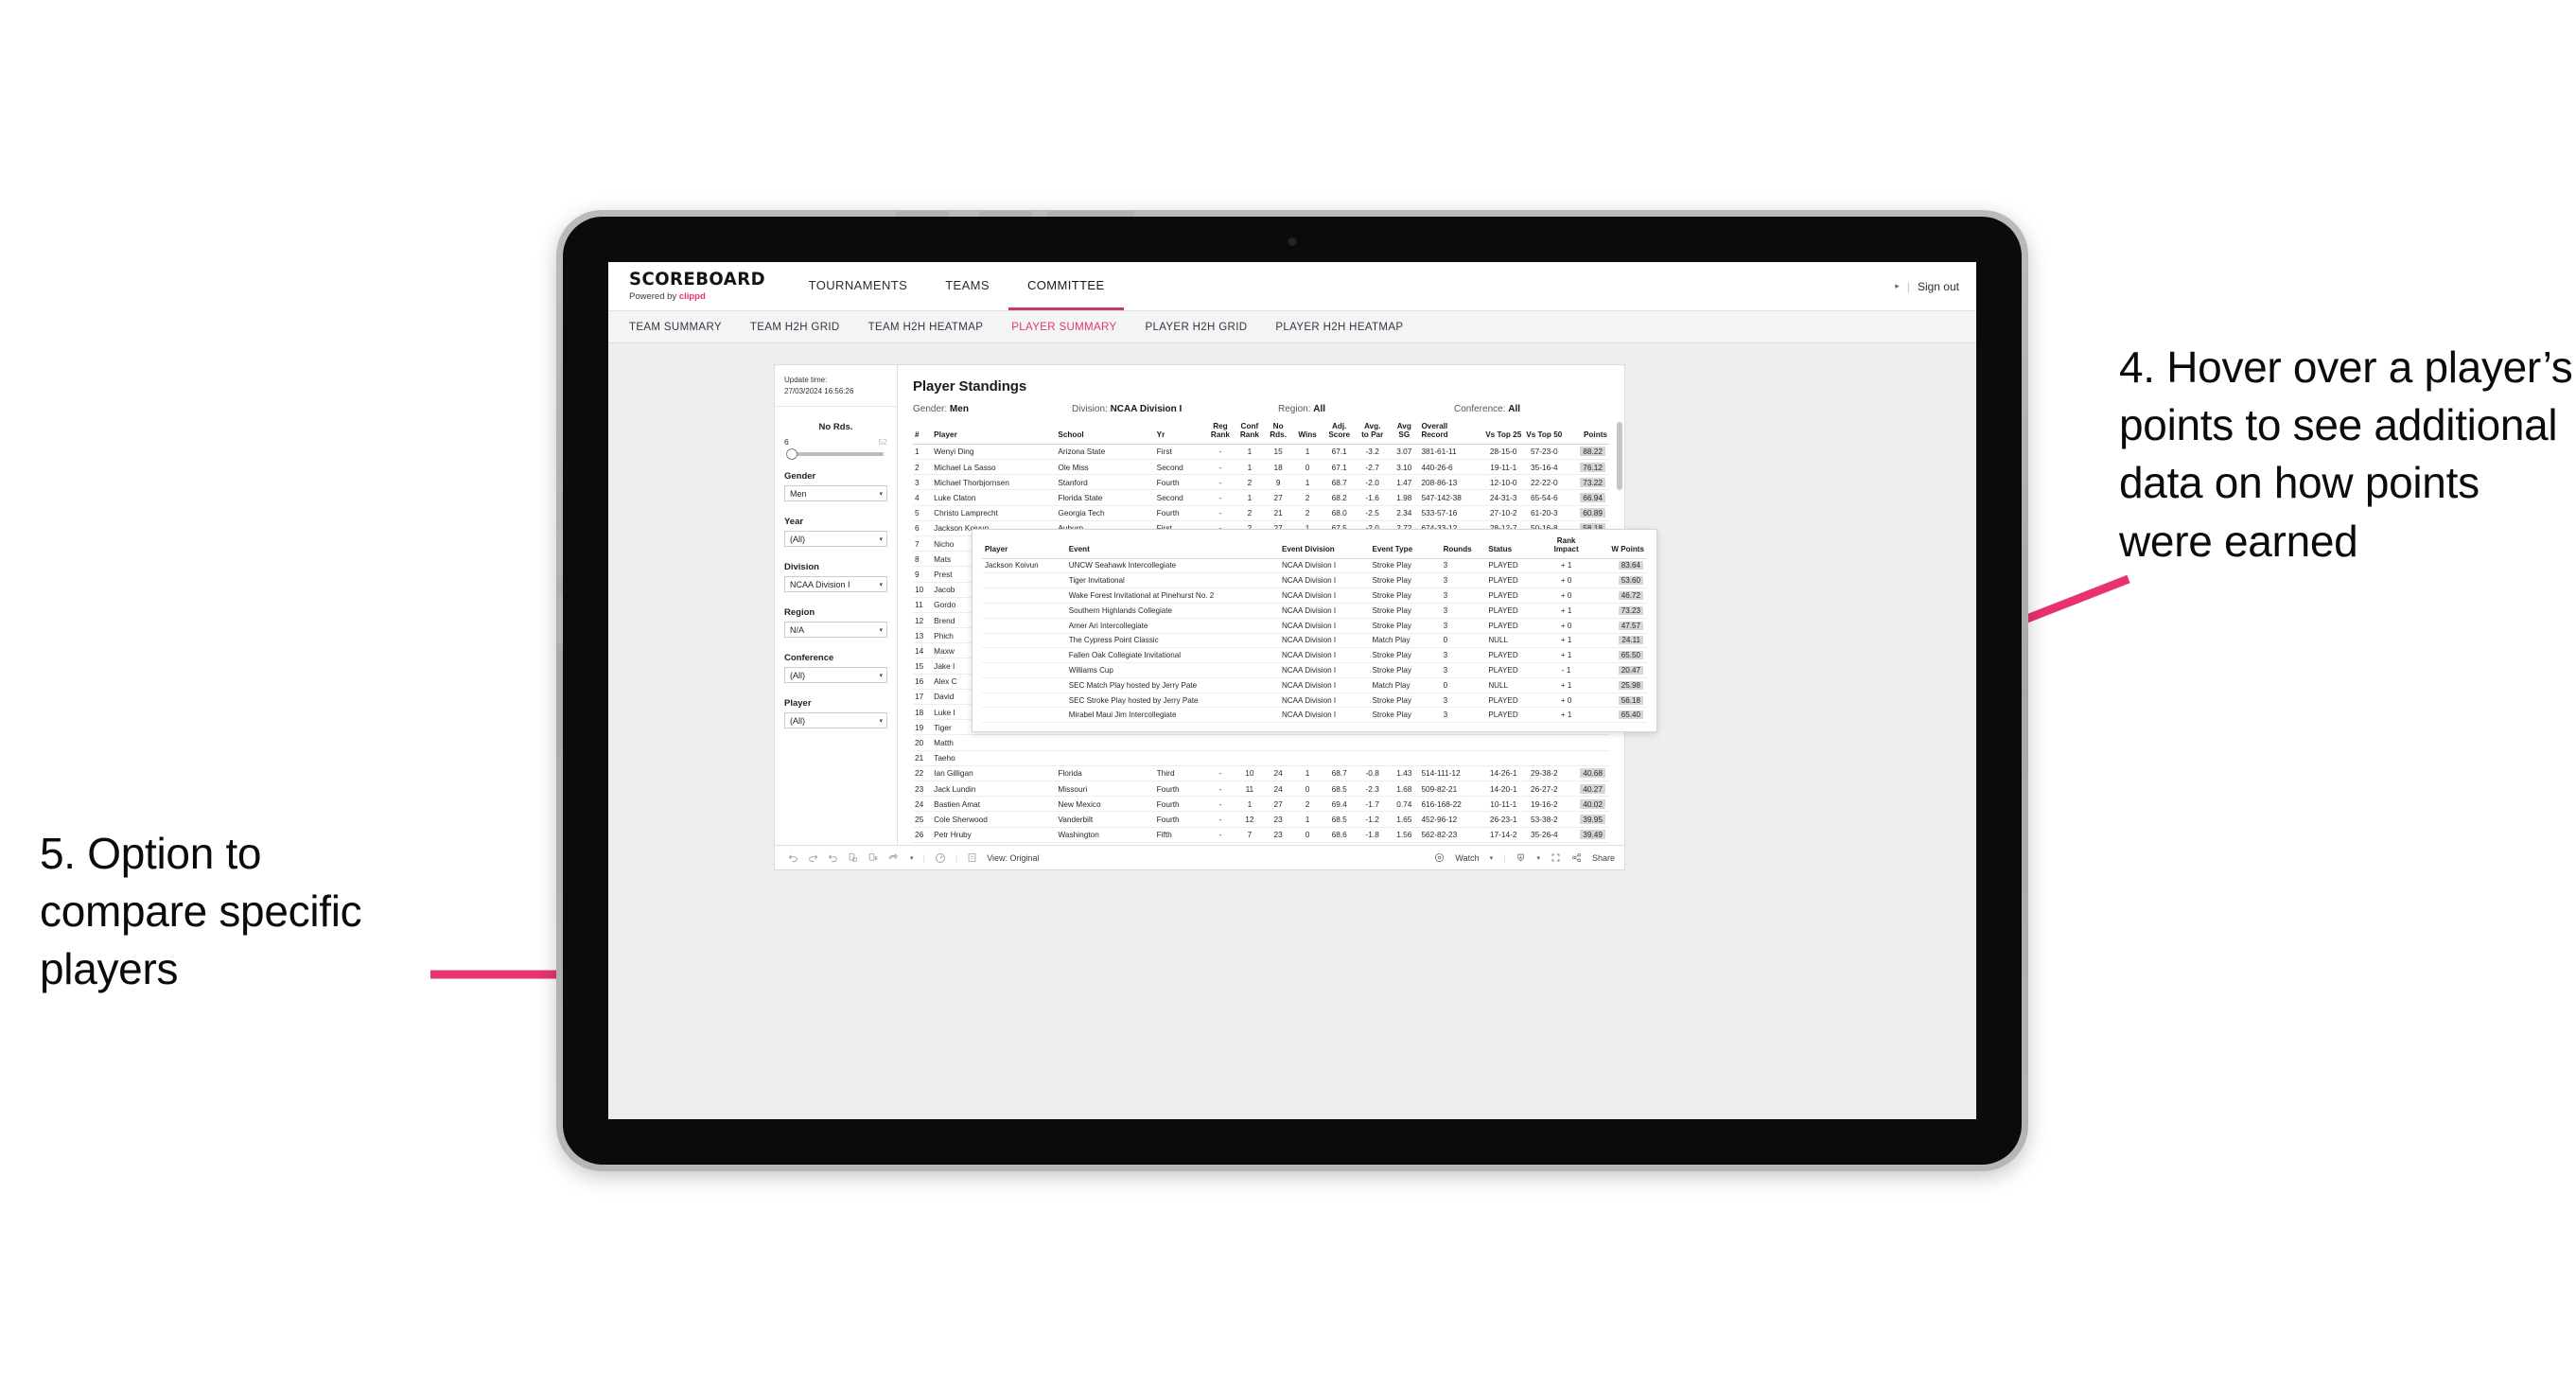 This screenshot has width=2576, height=1386. What do you see at coordinates (1261, 742) in the screenshot?
I see `table-row: 20 Matth` at bounding box center [1261, 742].